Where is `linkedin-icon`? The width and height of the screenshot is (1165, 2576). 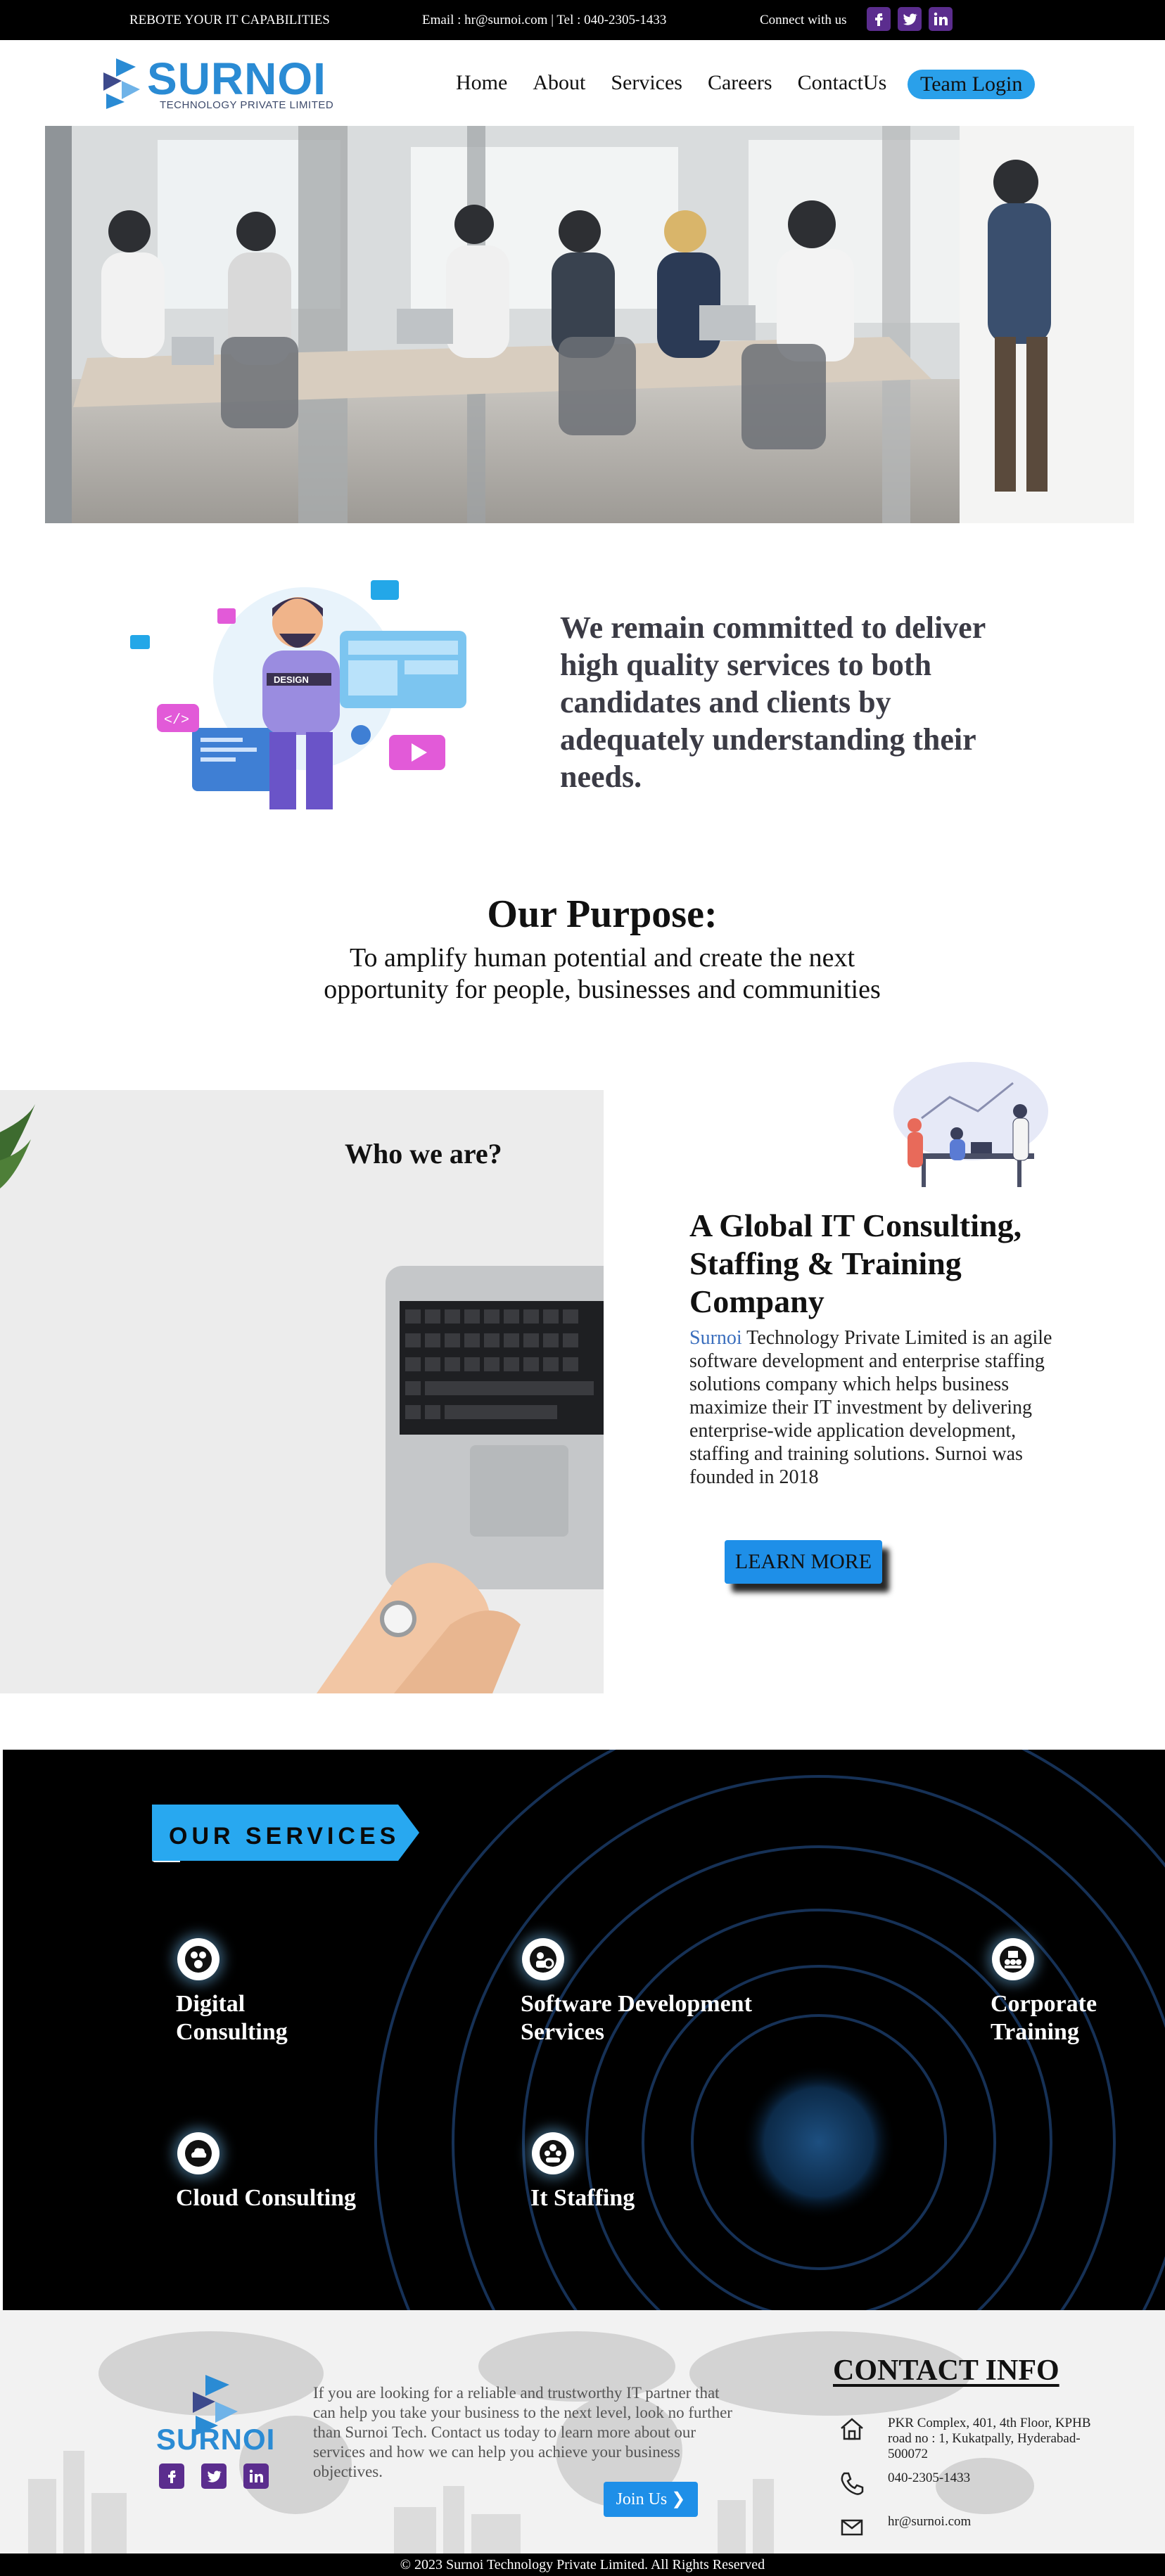
linkedin-icon is located at coordinates (941, 19).